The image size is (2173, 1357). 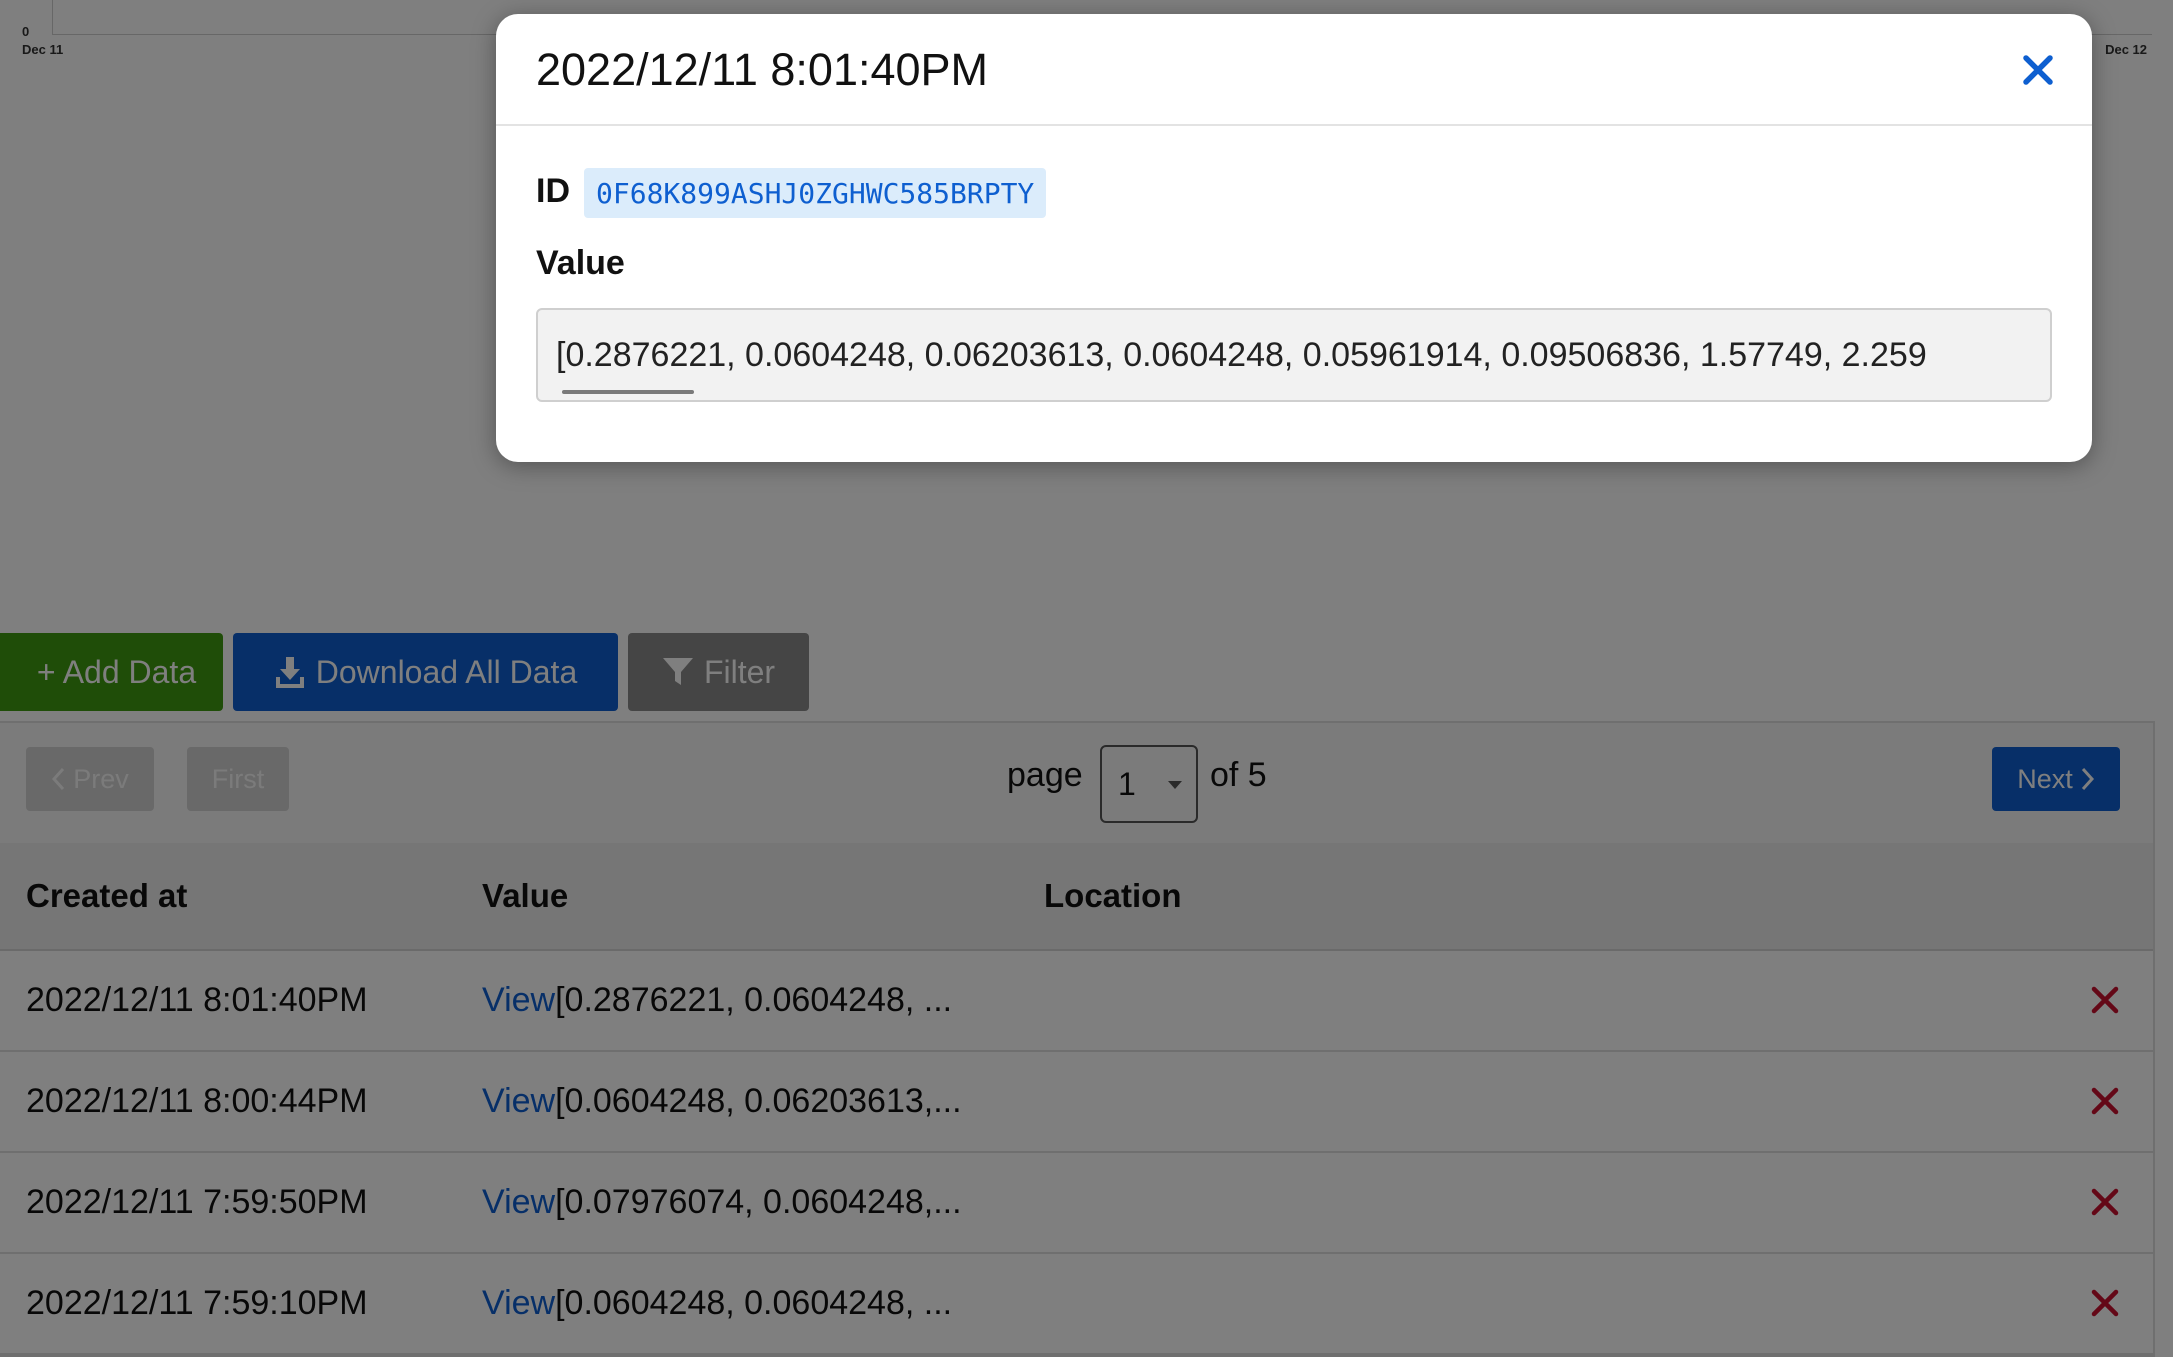 What do you see at coordinates (815, 193) in the screenshot?
I see `id-value: 0F68K899ASHJ0ZGHWC585BRPTY` at bounding box center [815, 193].